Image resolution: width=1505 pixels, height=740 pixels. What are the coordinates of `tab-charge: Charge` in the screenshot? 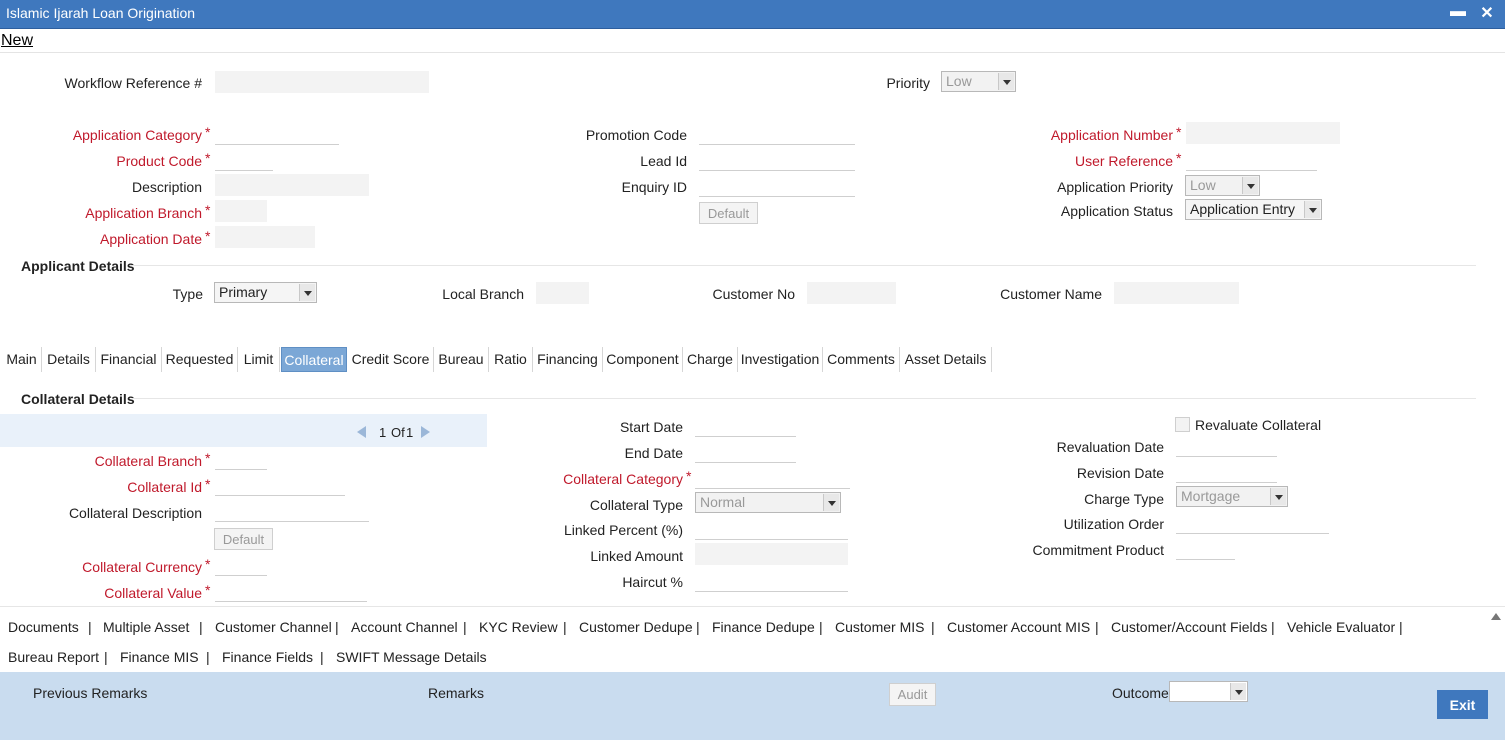 It's located at (710, 359).